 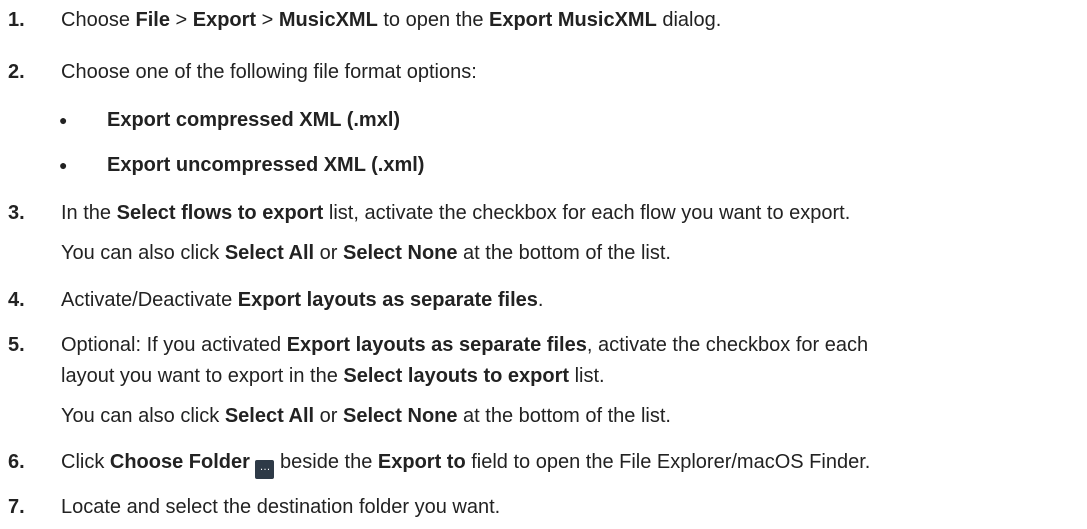 What do you see at coordinates (16, 72) in the screenshot?
I see `step-number: 2.` at bounding box center [16, 72].